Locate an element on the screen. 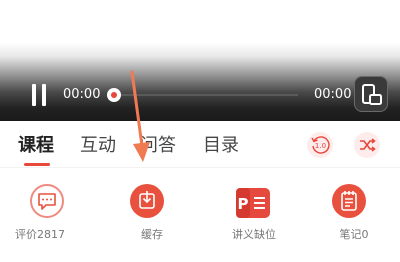 The image size is (400, 262). tab-qa: 问答 is located at coordinates (158, 144).